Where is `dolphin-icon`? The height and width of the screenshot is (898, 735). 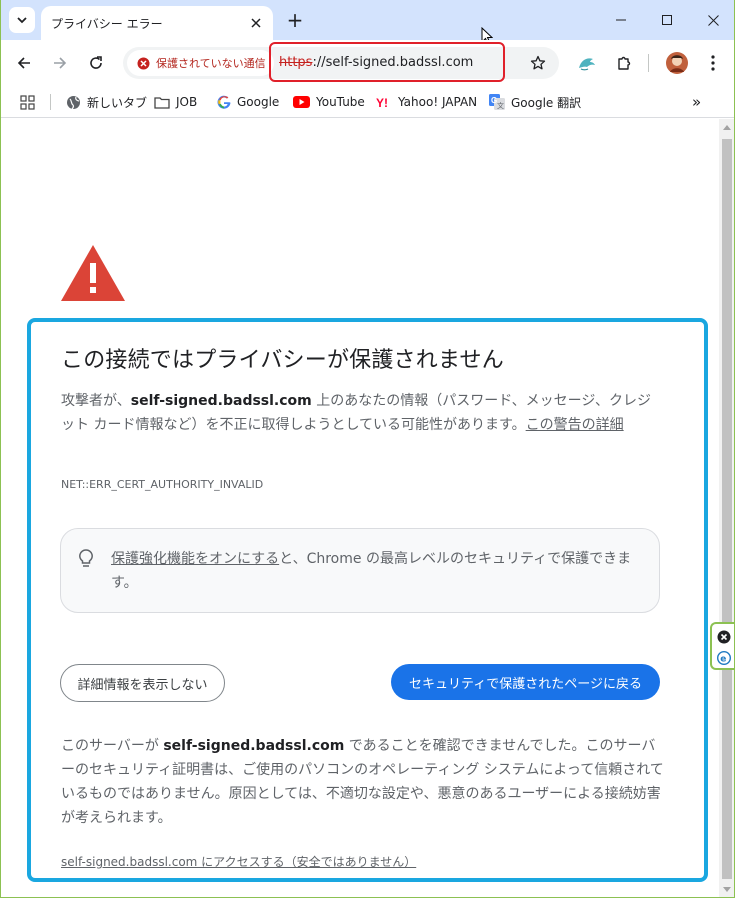 dolphin-icon is located at coordinates (587, 64).